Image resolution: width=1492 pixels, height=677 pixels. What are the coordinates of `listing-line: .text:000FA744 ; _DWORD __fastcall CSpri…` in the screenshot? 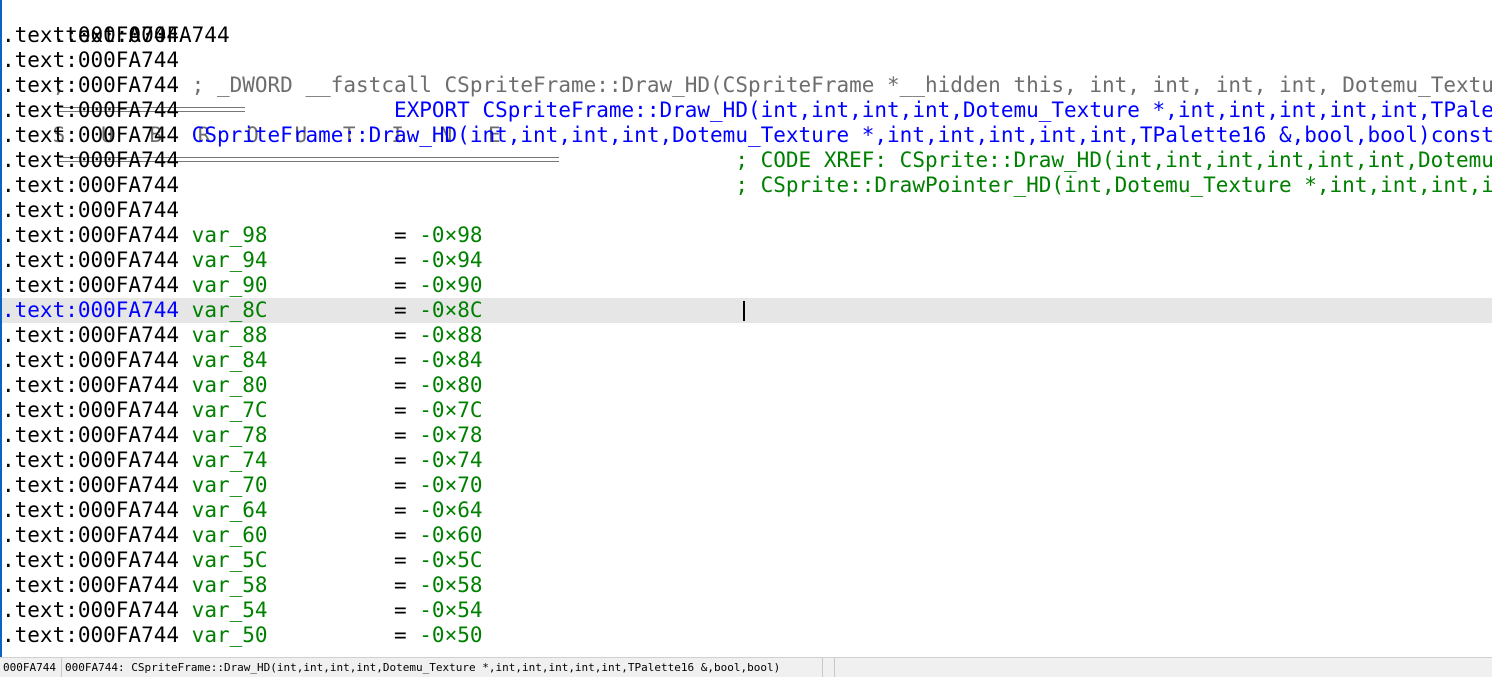 It's located at (747, 85).